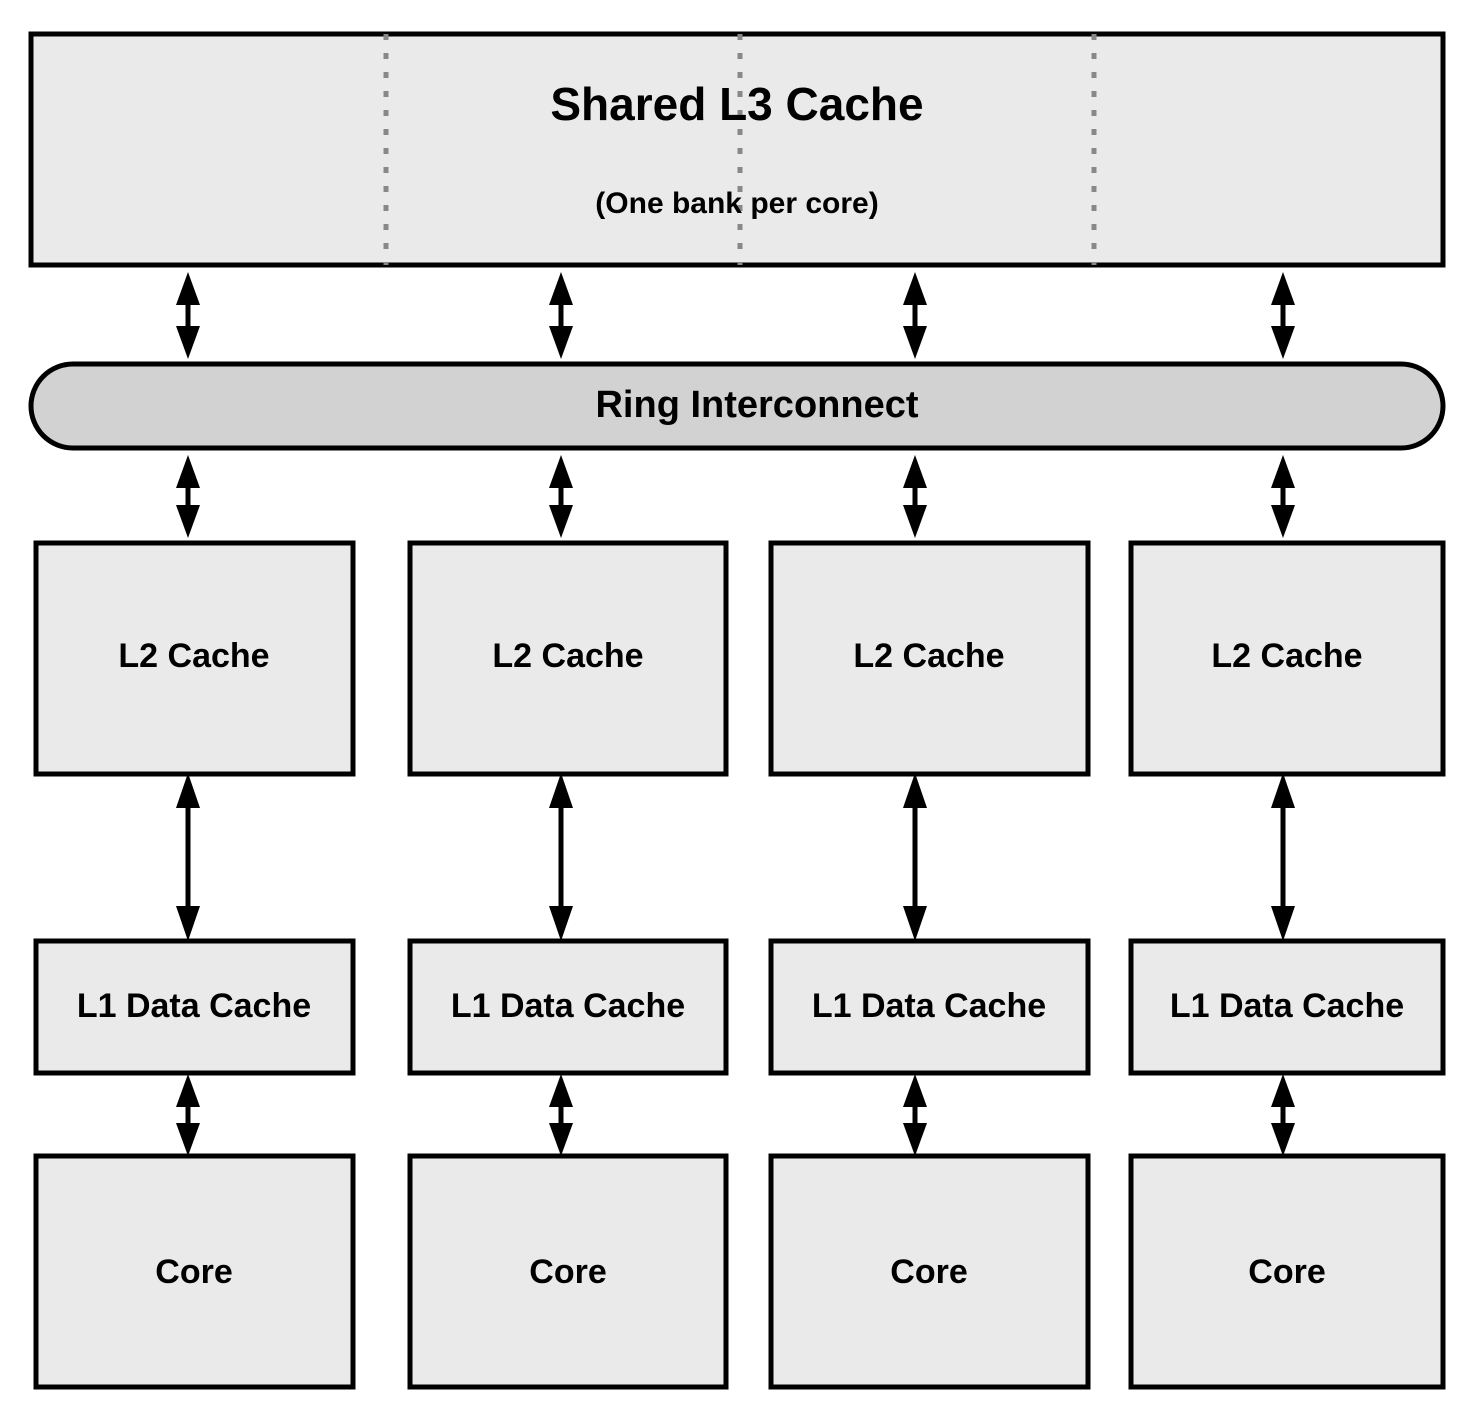  I want to click on l1-data-cache-block-4: L1 Data Cache, so click(1287, 1007).